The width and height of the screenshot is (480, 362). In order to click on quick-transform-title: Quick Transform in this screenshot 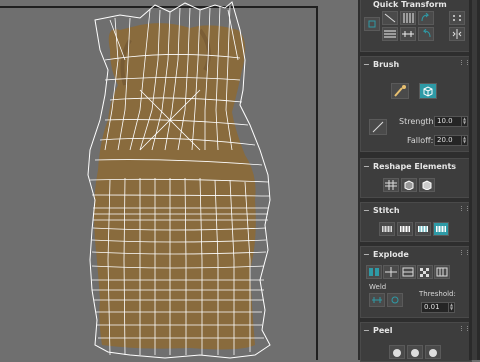, I will do `click(410, 4)`.